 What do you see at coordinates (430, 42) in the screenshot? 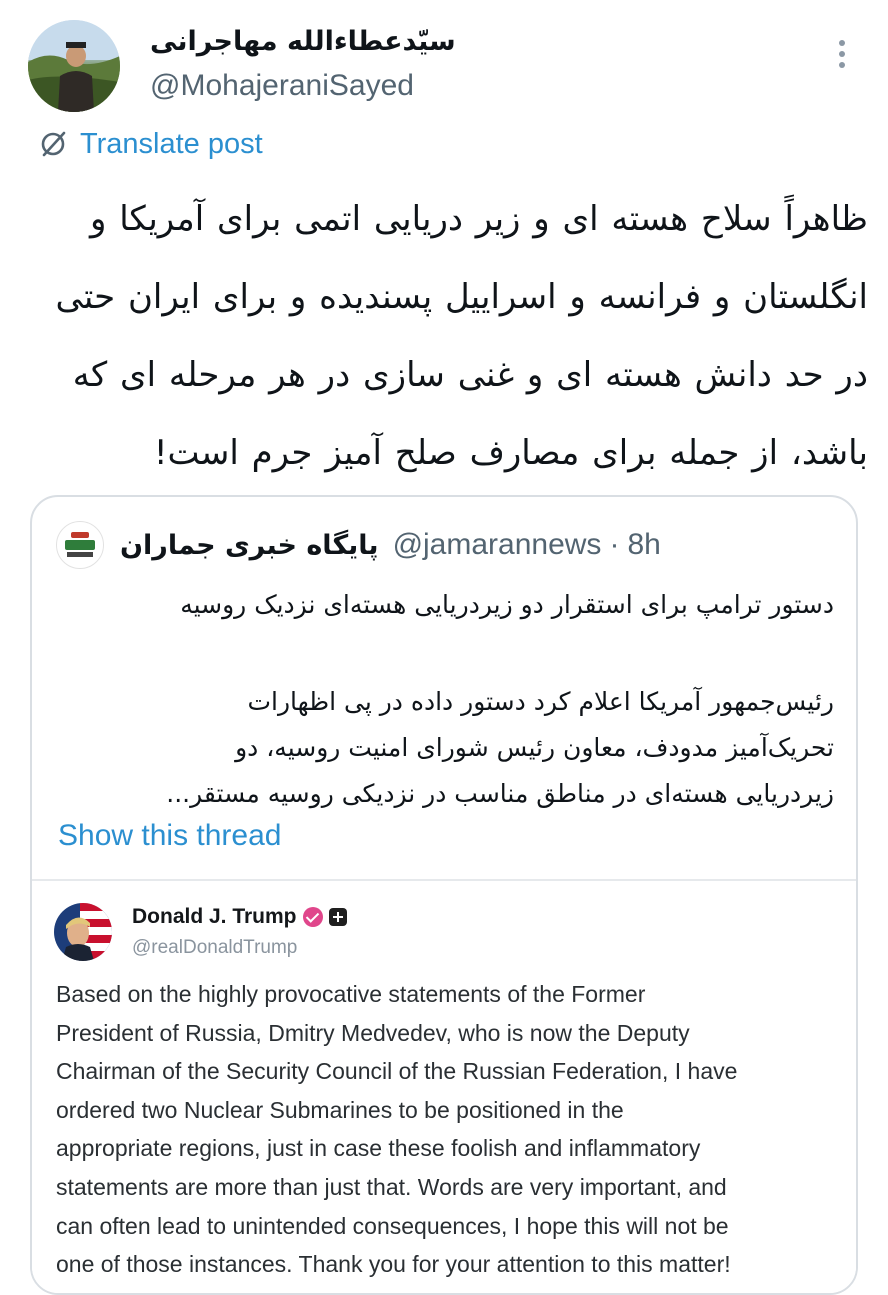
I see `author-display-name: سیّدعطاءالله مهاجرانی` at bounding box center [430, 42].